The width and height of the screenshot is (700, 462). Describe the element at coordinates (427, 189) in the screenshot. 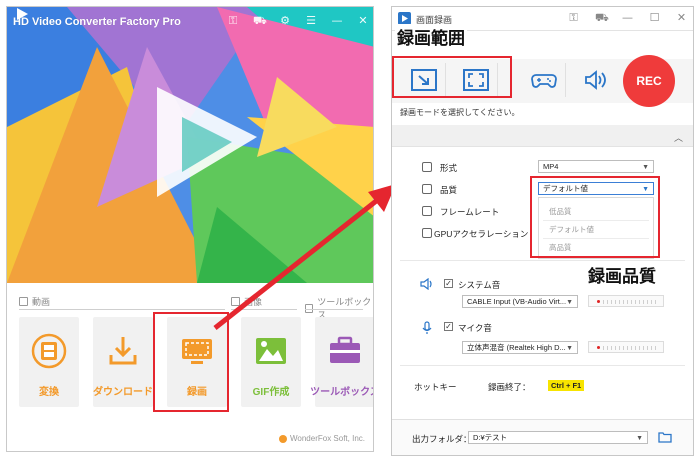

I see `quality-icon` at that location.